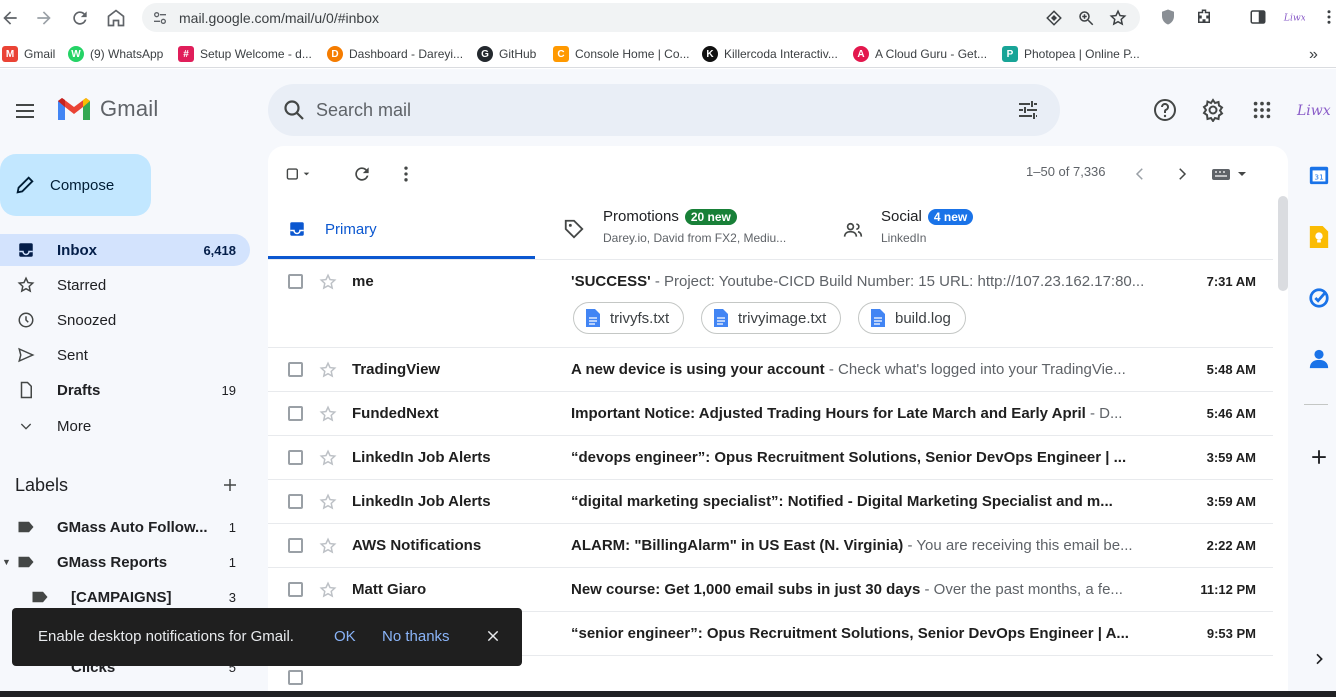  What do you see at coordinates (853, 230) in the screenshot?
I see `people-icon` at bounding box center [853, 230].